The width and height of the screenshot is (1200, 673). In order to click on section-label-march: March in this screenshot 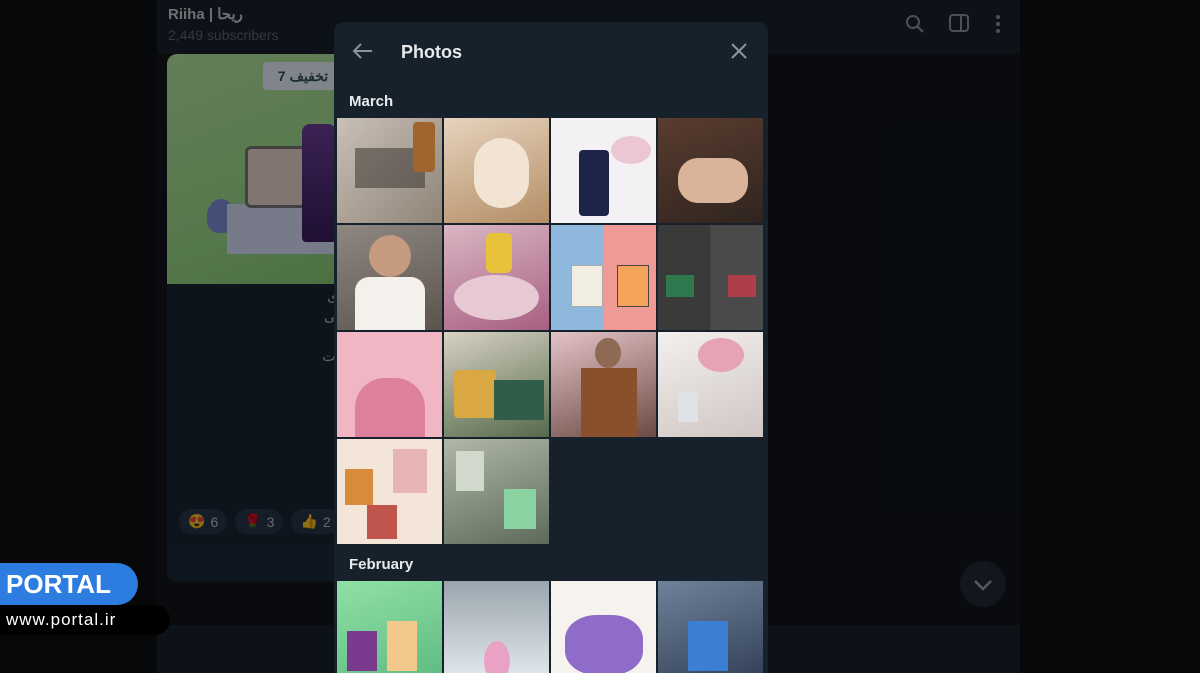, I will do `click(371, 101)`.